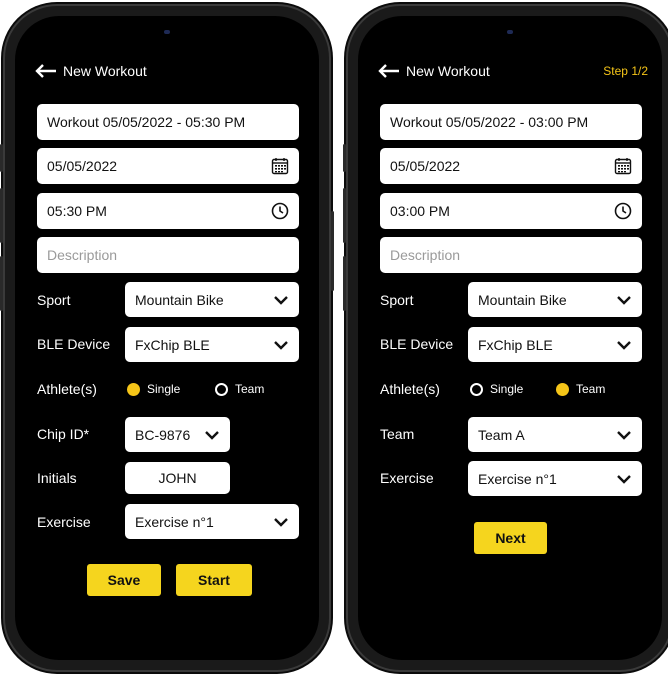 This screenshot has width=668, height=675. What do you see at coordinates (163, 434) in the screenshot?
I see `chip-id-value: BC-9876` at bounding box center [163, 434].